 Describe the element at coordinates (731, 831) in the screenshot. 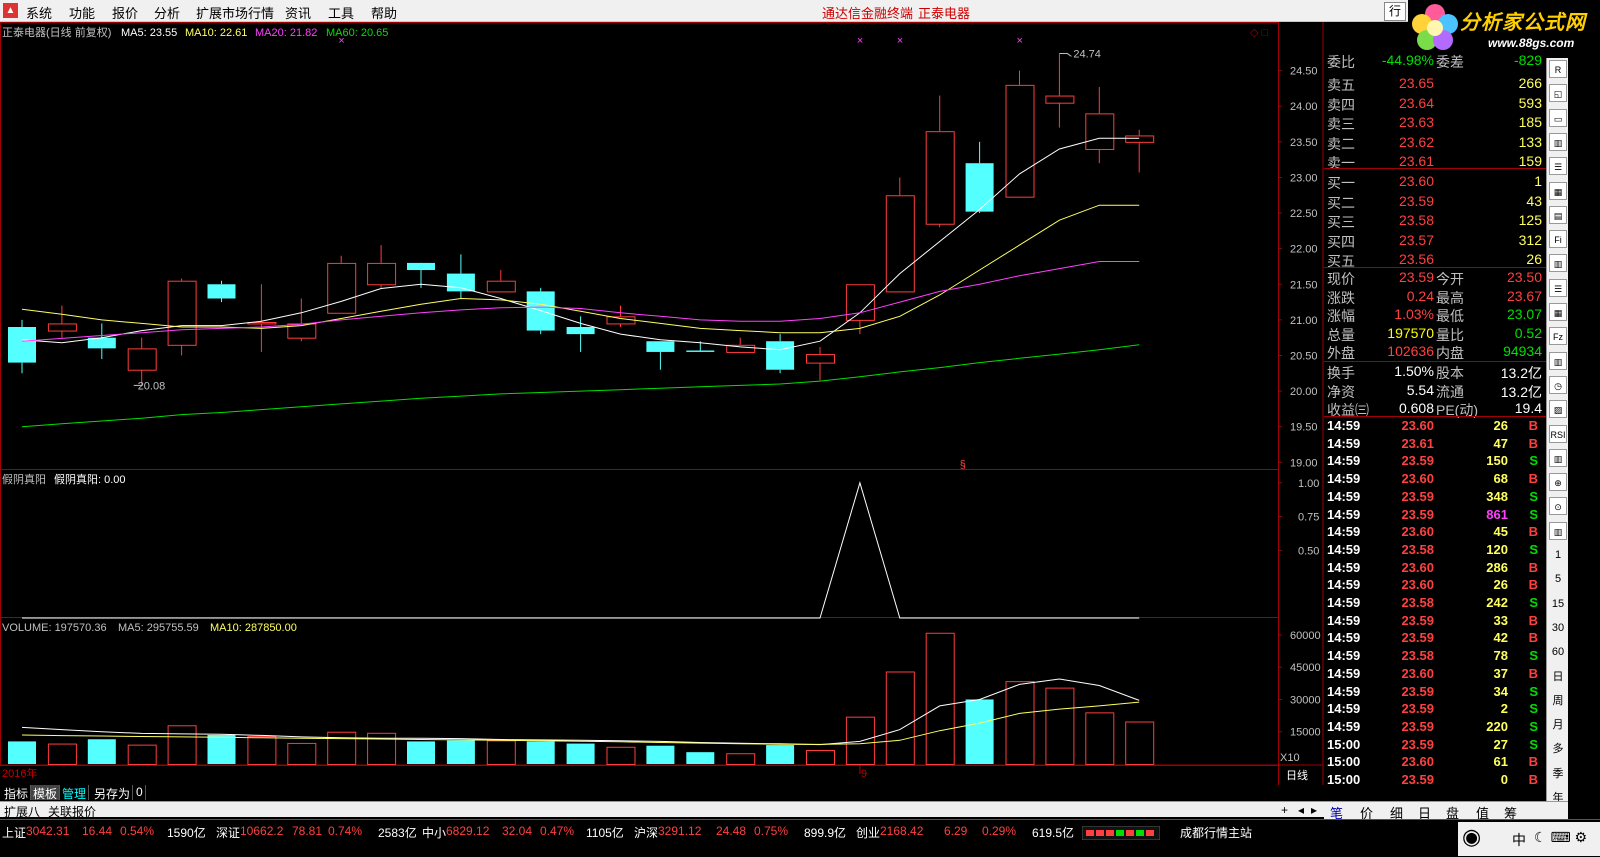

I see `hs-change: 24.48` at that location.